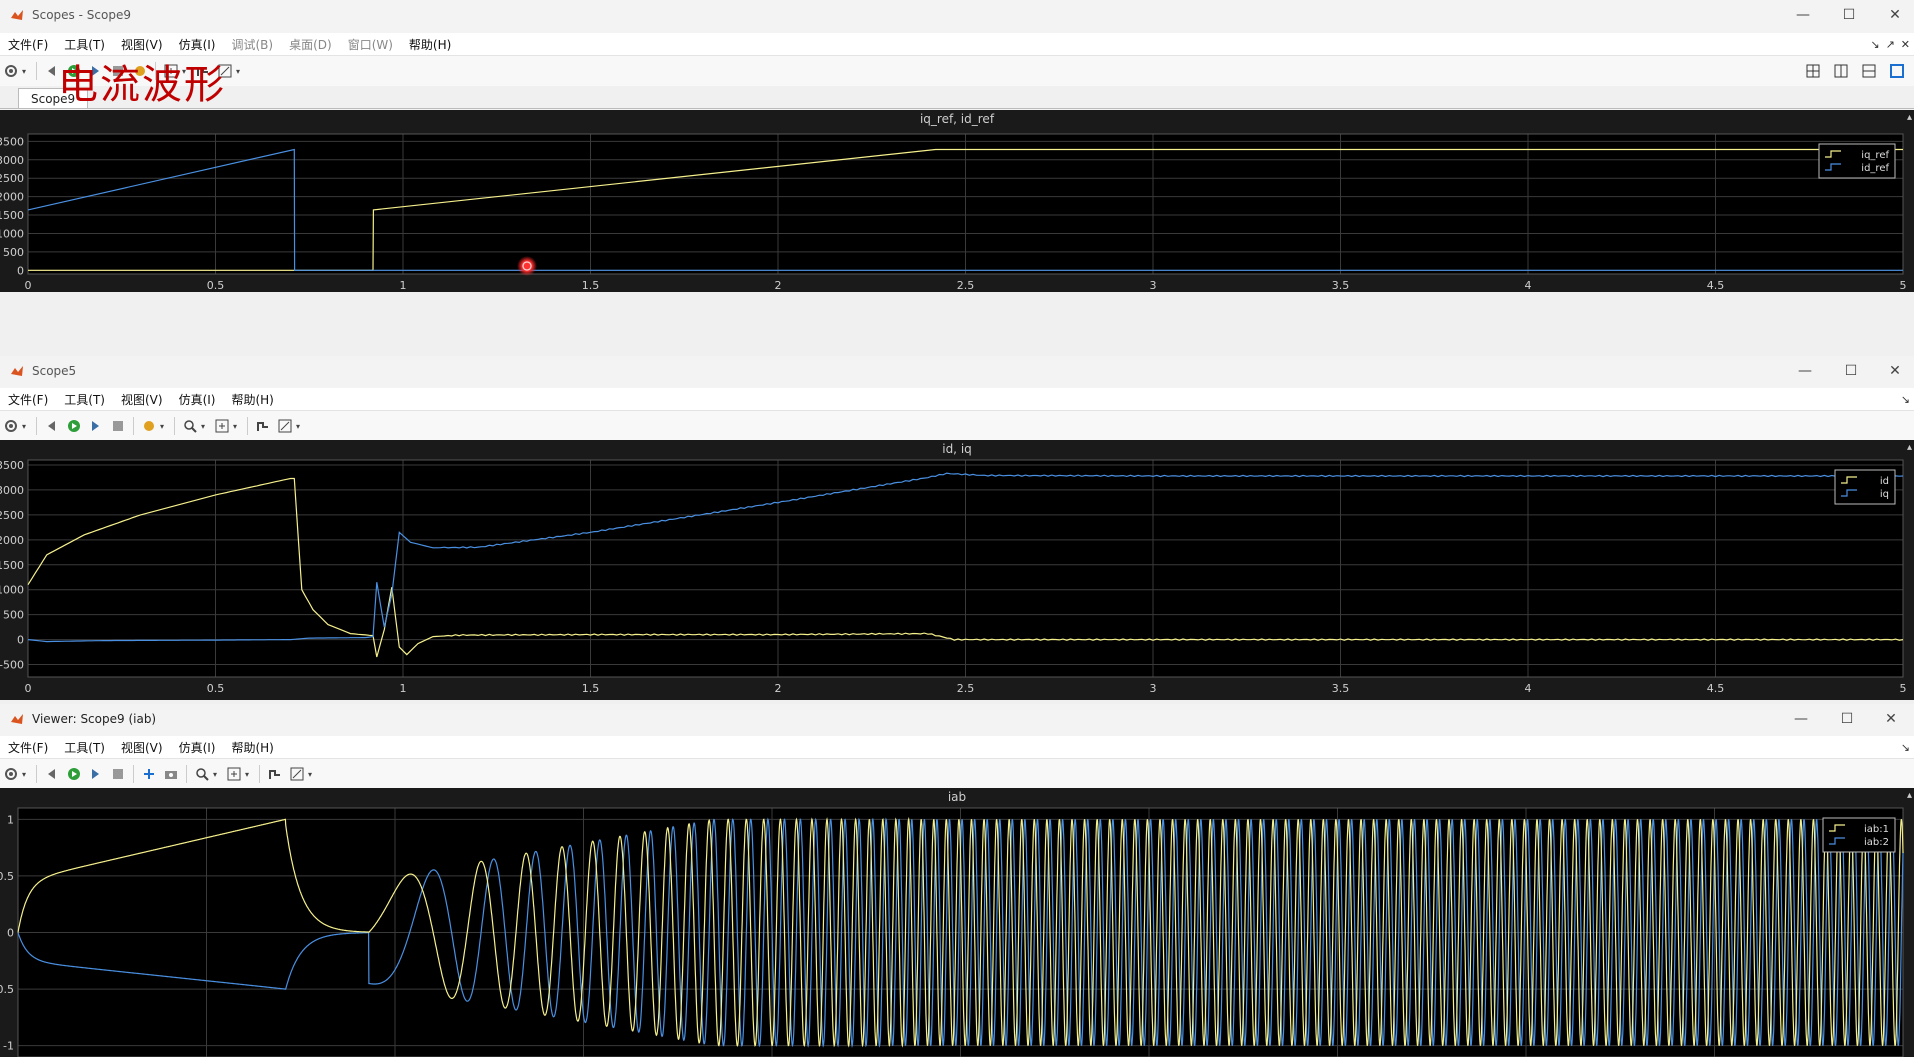 Image resolution: width=1914 pixels, height=1057 pixels. I want to click on menu-window: 窗口(W), so click(370, 44).